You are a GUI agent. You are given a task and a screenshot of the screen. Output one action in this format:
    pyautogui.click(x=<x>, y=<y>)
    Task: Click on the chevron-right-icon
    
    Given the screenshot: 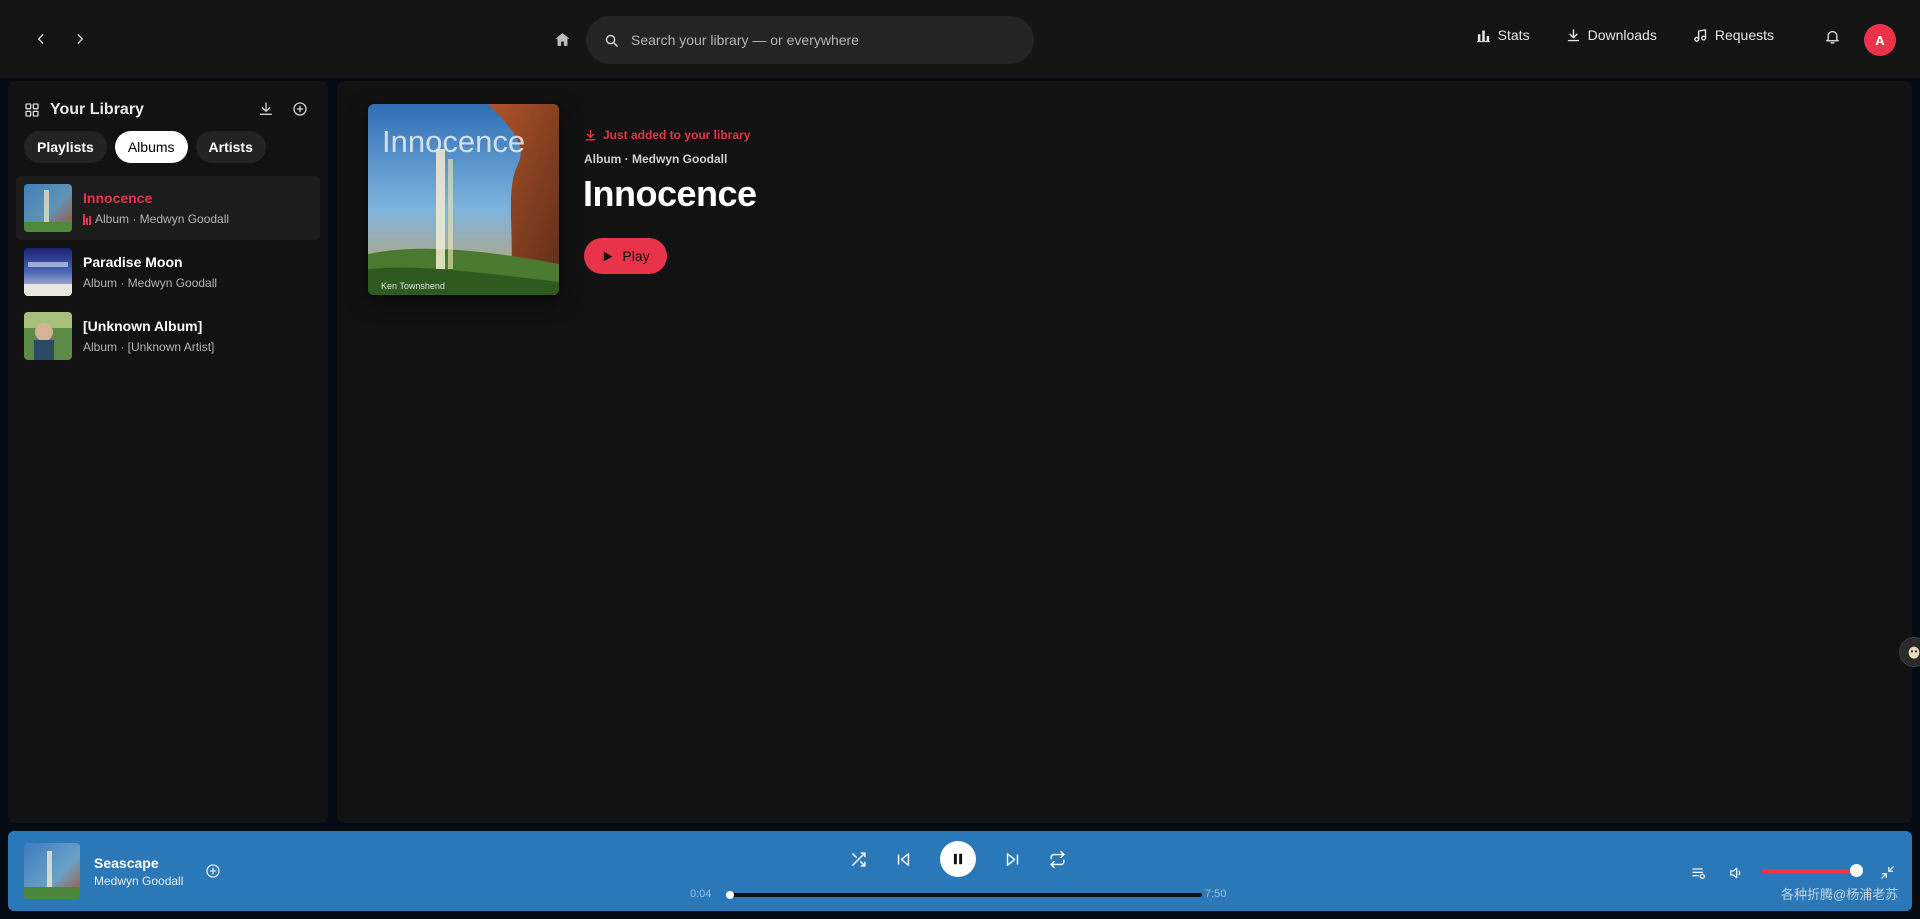 What is the action you would take?
    pyautogui.click(x=80, y=39)
    